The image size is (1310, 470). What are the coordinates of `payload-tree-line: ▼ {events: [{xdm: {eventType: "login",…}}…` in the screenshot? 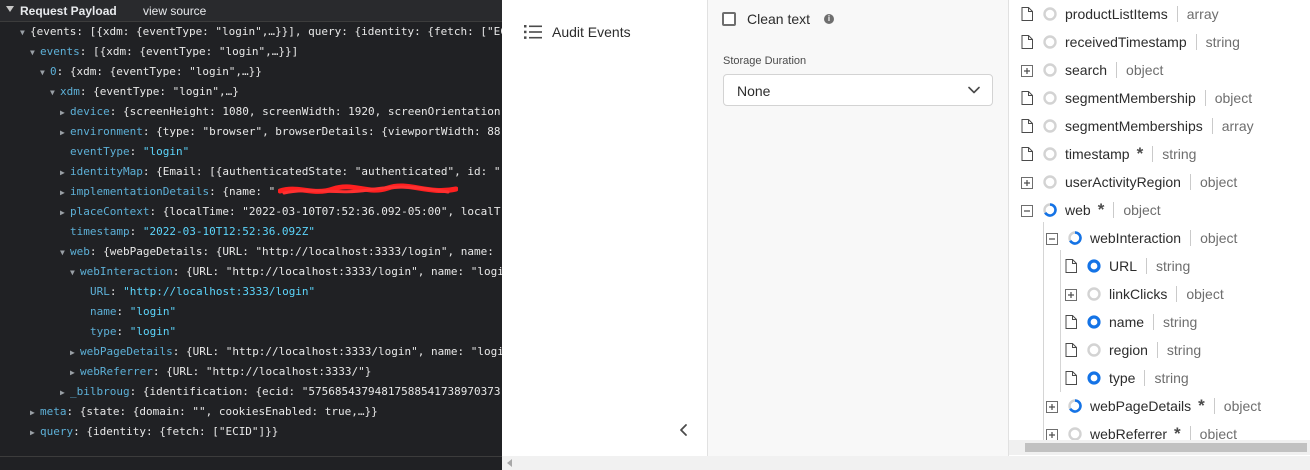 It's located at (261, 32).